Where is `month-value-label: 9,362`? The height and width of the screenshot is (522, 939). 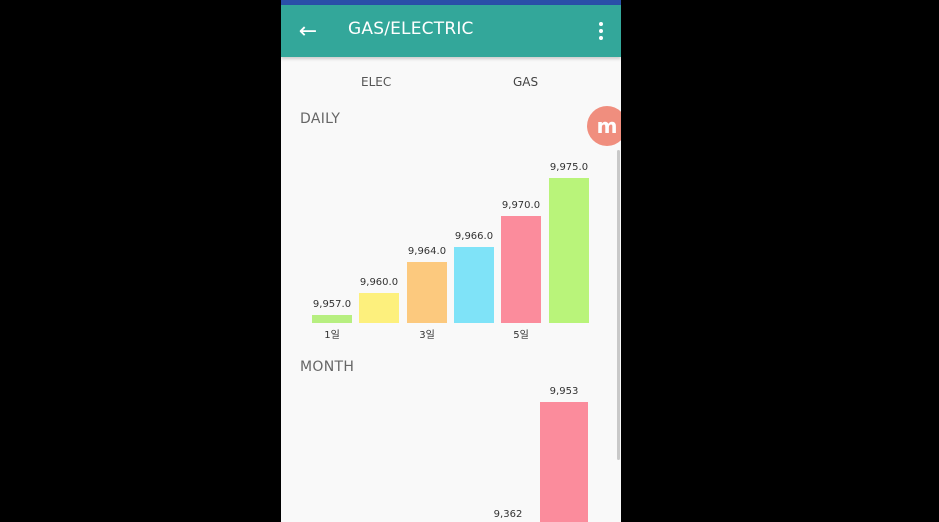
month-value-label: 9,362 is located at coordinates (508, 514).